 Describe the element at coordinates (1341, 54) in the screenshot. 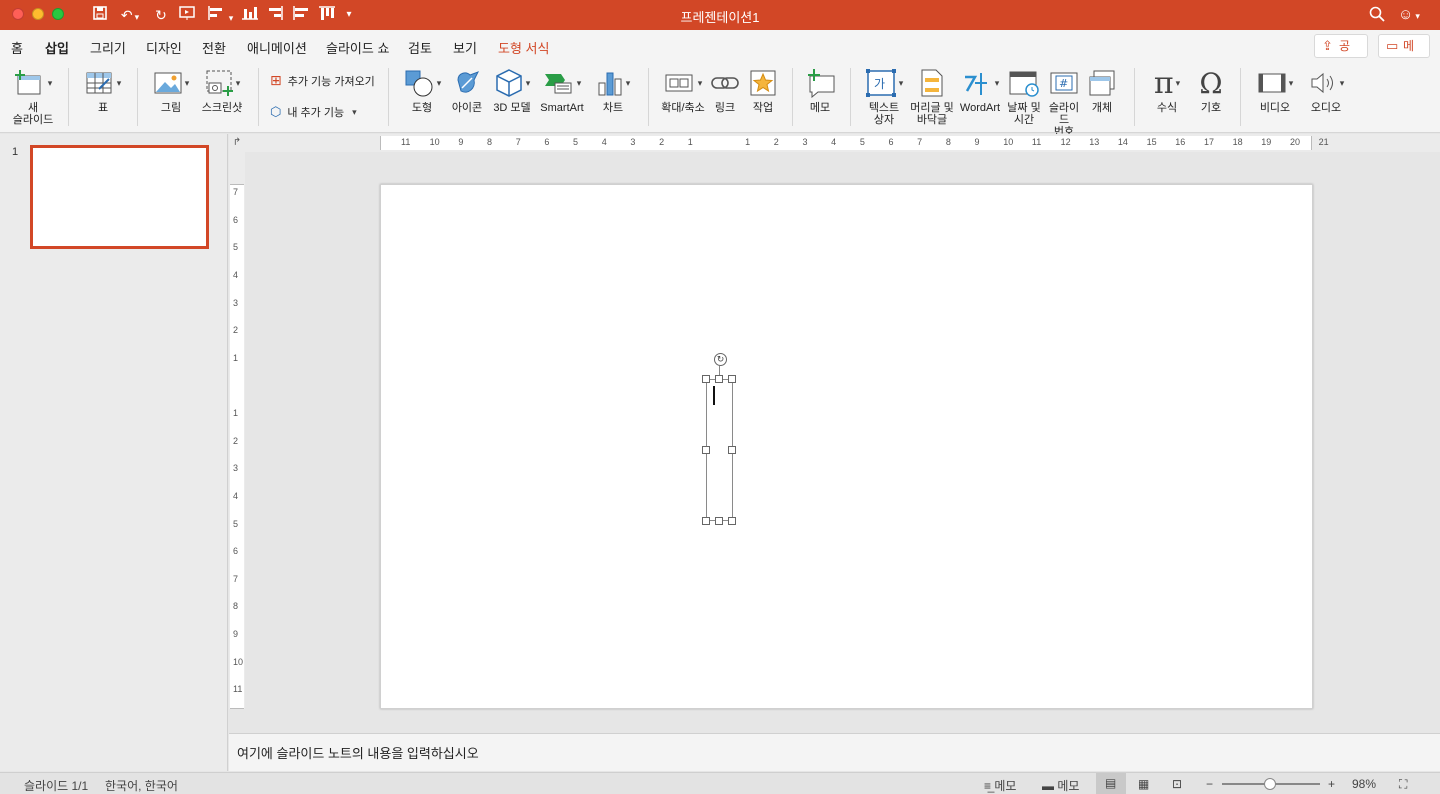

I see `share-button: ⇪ 공유` at that location.